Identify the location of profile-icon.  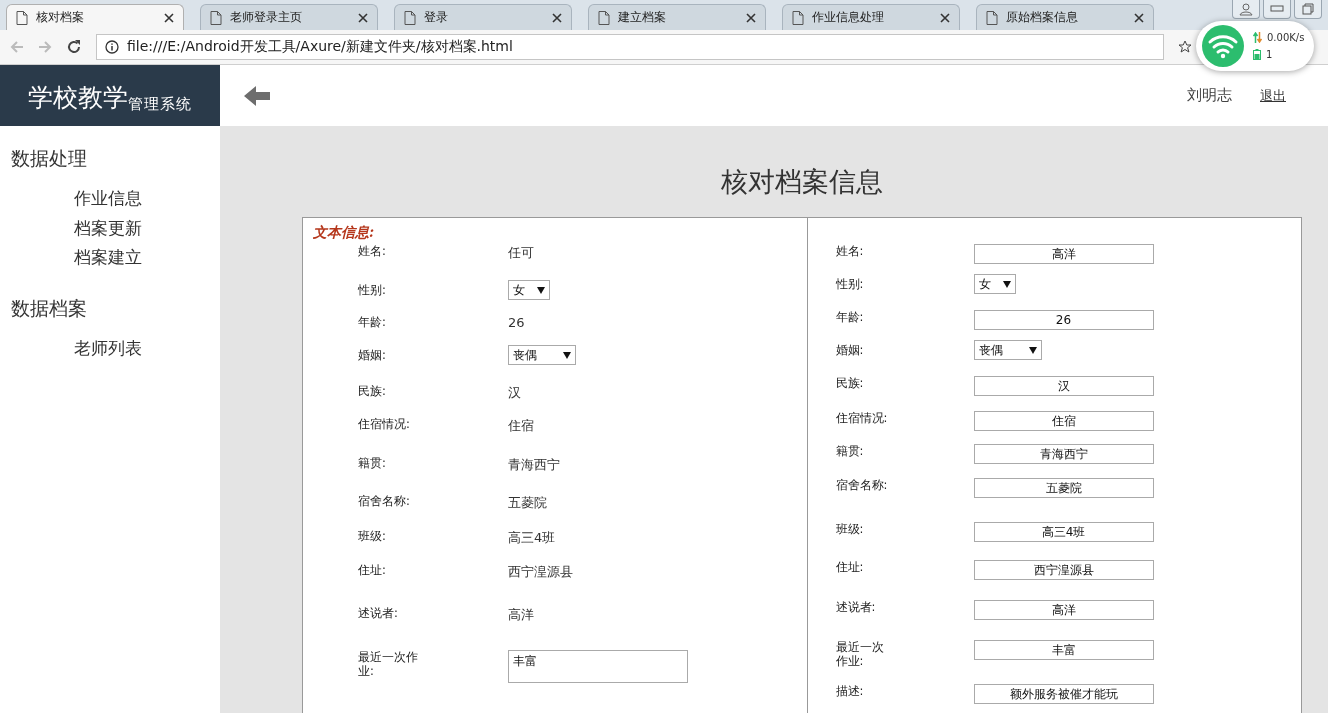
(1246, 9).